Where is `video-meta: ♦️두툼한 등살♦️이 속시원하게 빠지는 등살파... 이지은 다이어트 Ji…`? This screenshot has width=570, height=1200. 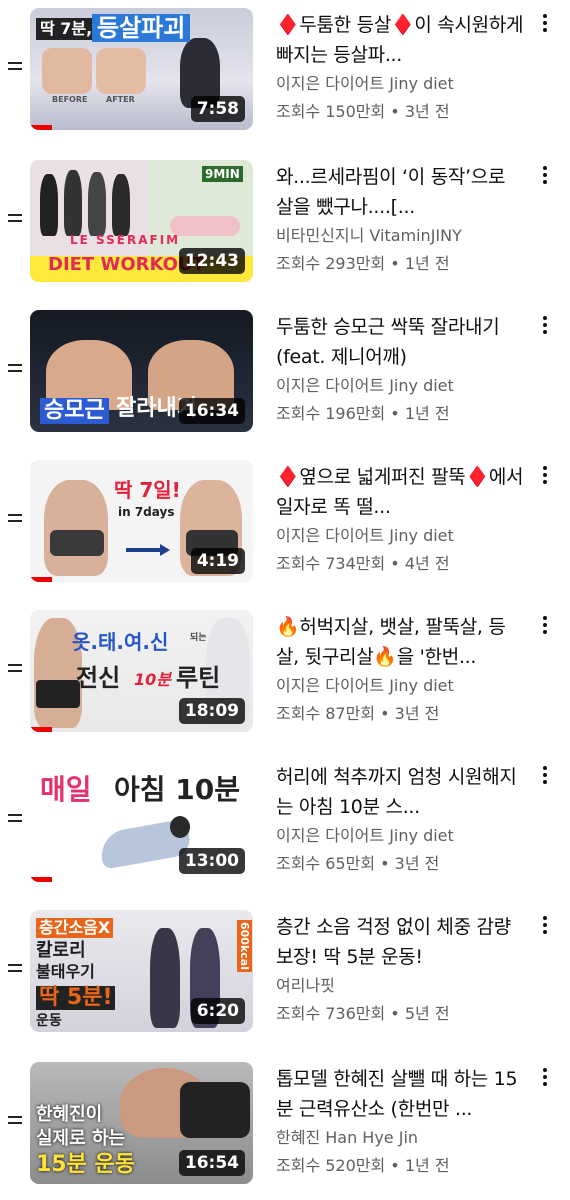
video-meta: ♦️두툼한 등살♦️이 속시원하게 빠지는 등살파... 이지은 다이어트 Ji… is located at coordinates (401, 68).